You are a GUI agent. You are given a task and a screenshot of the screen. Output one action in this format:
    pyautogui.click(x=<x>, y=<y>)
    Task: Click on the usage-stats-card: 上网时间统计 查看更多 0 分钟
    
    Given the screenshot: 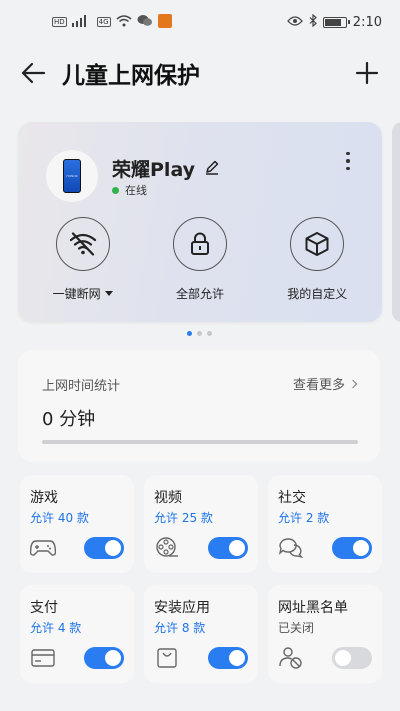 What is the action you would take?
    pyautogui.click(x=199, y=406)
    